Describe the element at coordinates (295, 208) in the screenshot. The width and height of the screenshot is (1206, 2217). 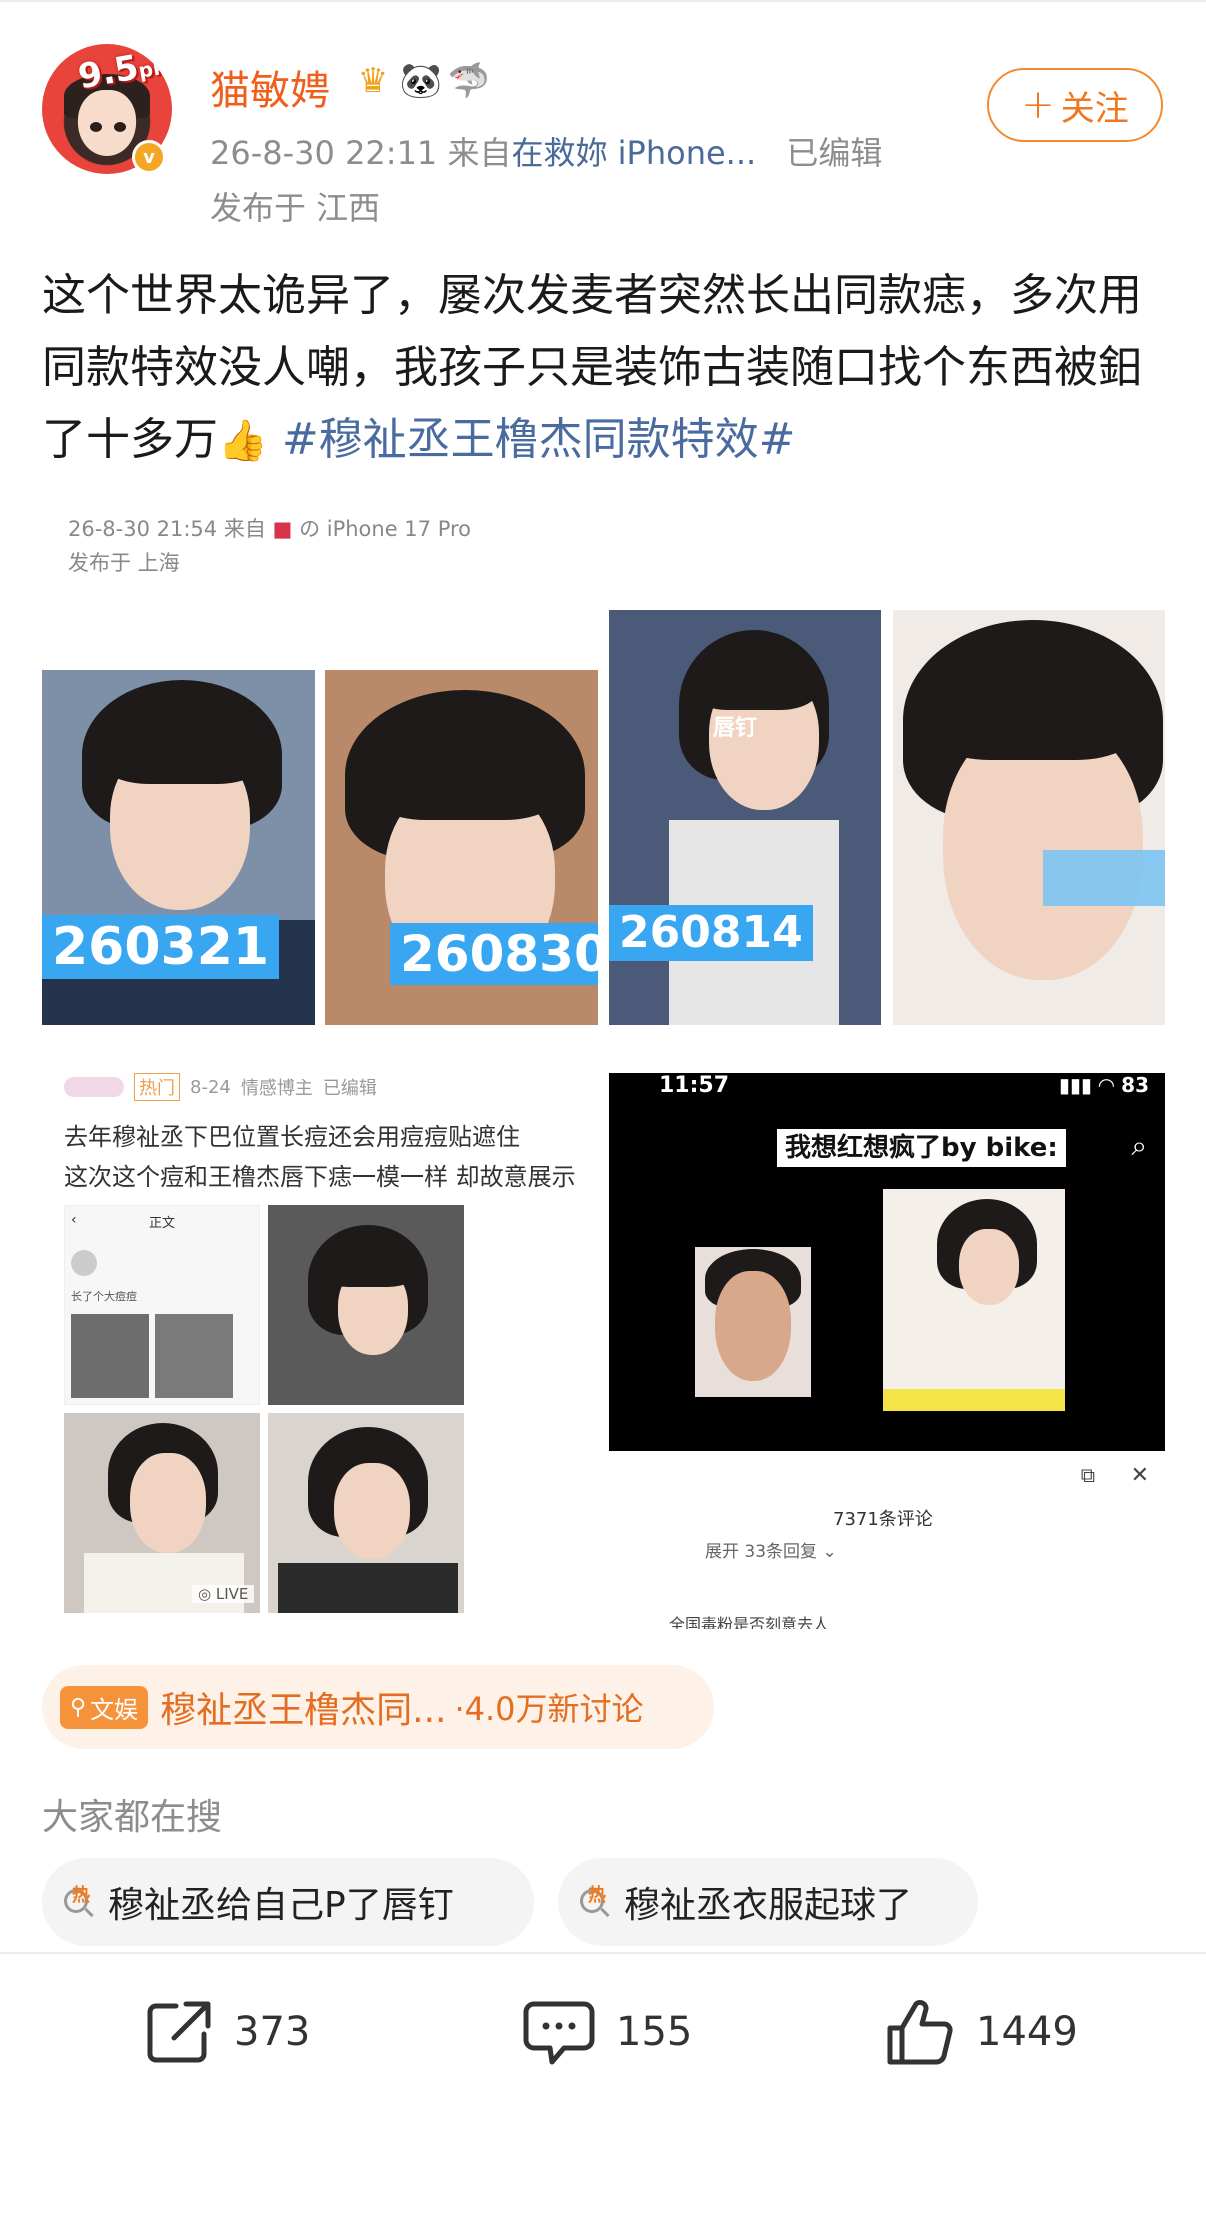
I see `post-location: 发布于 江西` at that location.